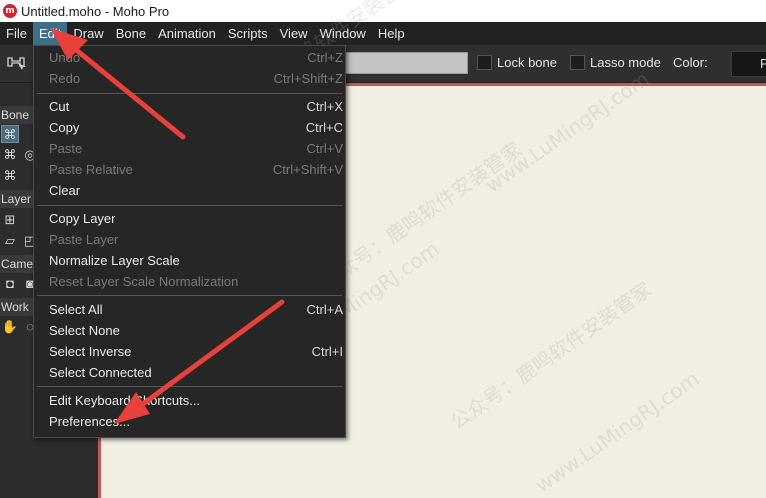 This screenshot has width=766, height=498. Describe the element at coordinates (189, 169) in the screenshot. I see `menu-item-paste-relative: Paste Relative Ctrl+Shift+V` at that location.